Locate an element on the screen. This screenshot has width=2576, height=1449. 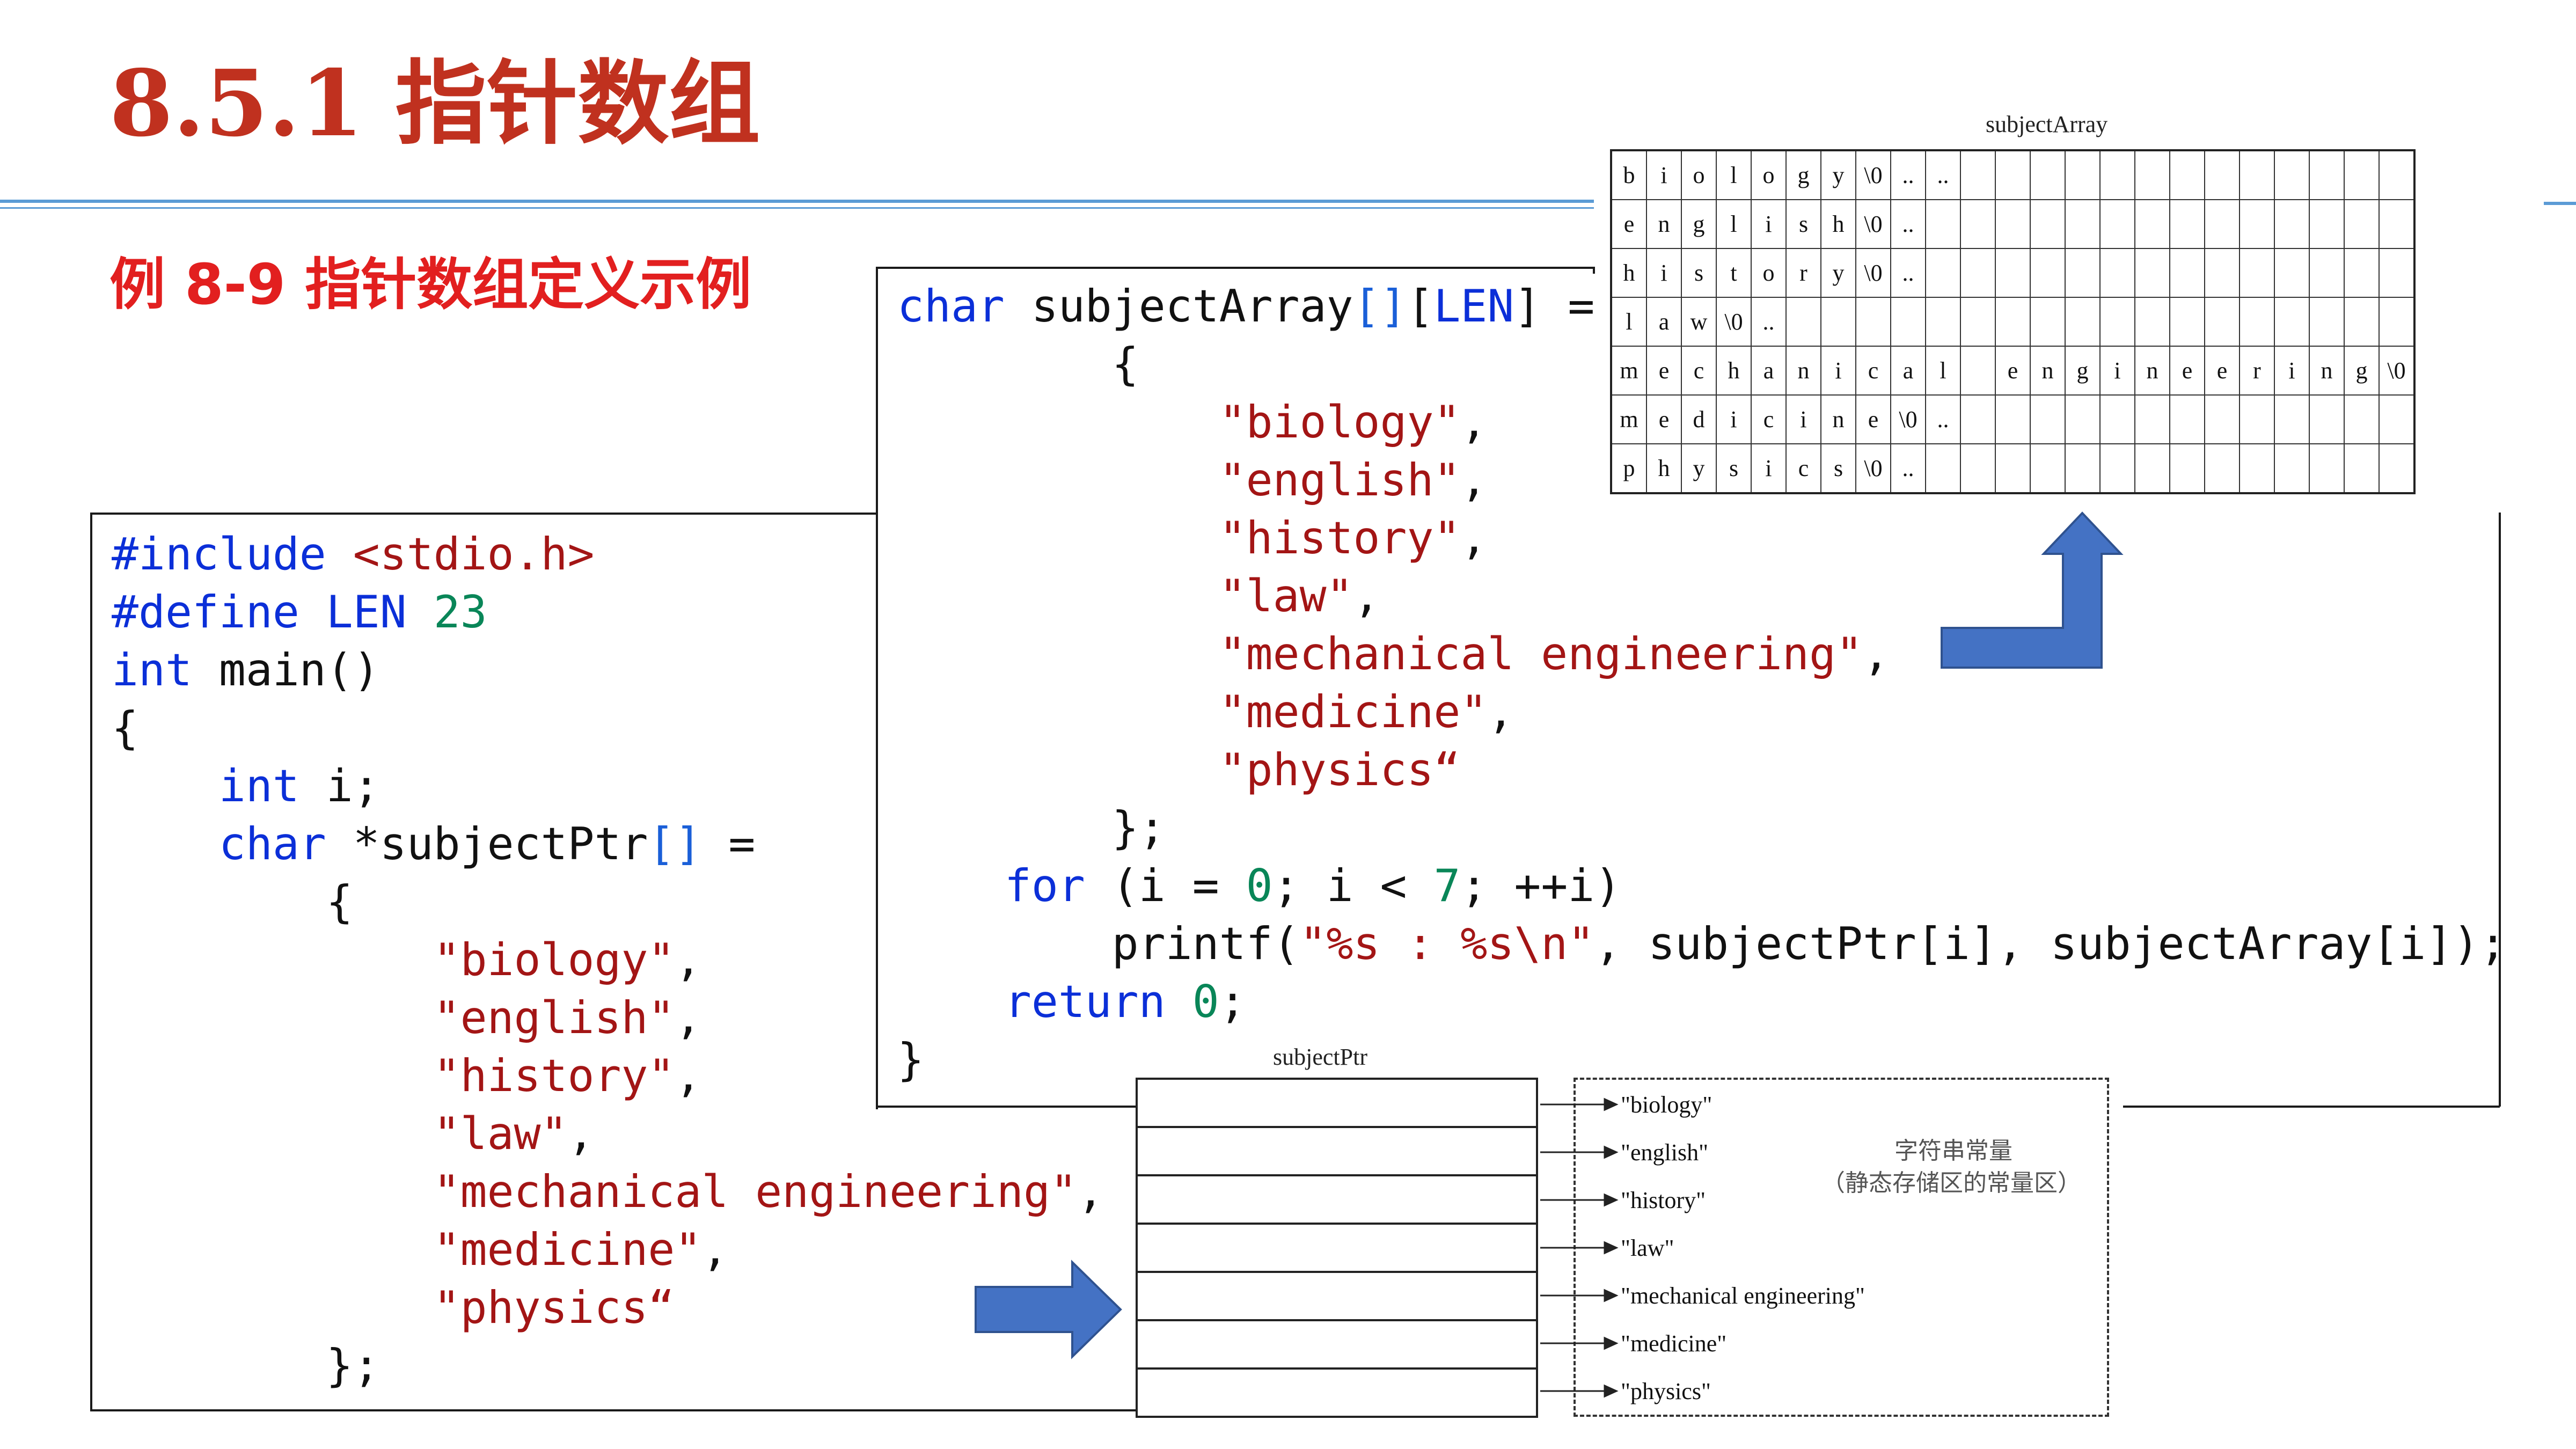
right-arrow-icon is located at coordinates (1048, 1309).